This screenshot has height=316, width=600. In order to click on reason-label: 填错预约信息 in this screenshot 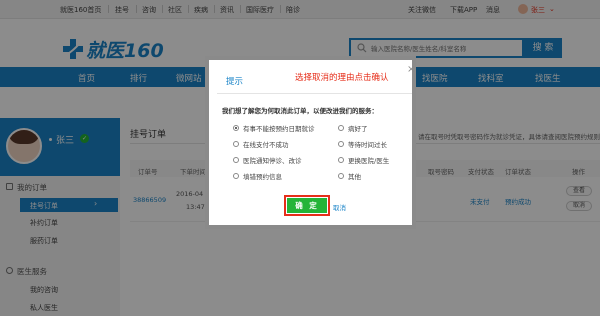, I will do `click(262, 177)`.